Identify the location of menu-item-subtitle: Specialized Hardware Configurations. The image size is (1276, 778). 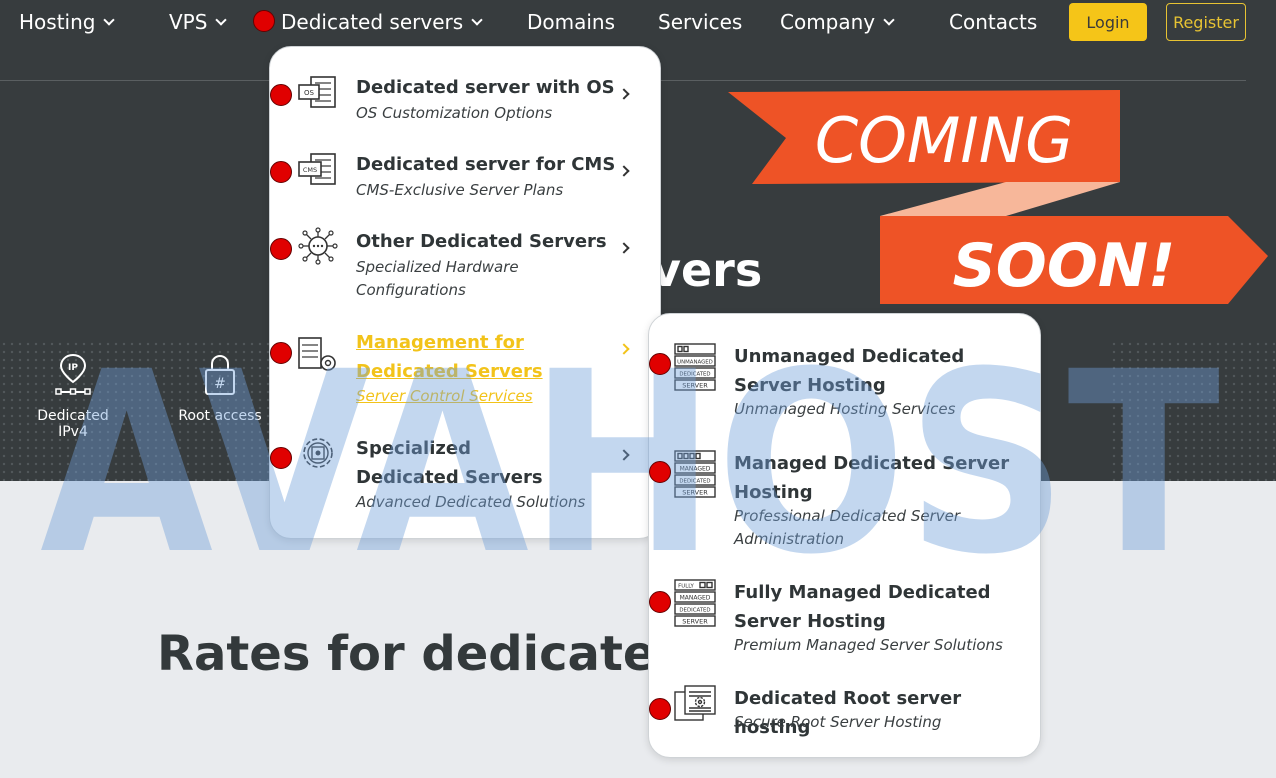
(437, 278).